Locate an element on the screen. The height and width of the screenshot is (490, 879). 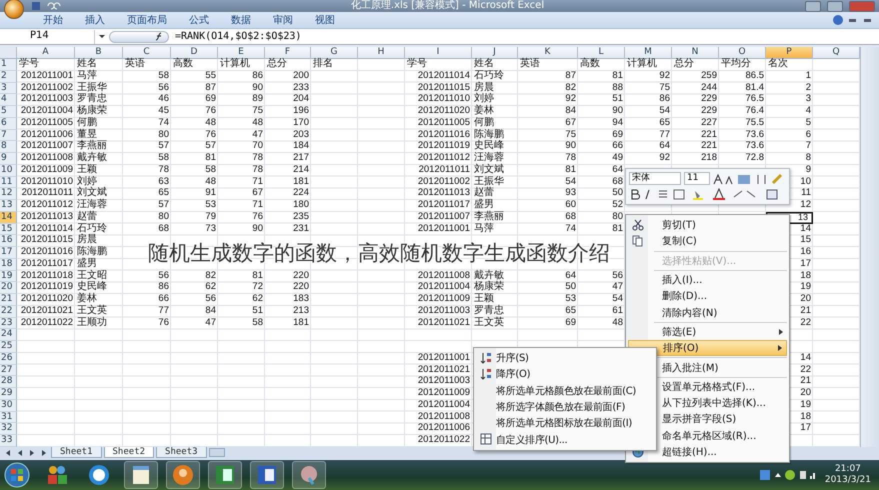
start-button is located at coordinates (17, 475).